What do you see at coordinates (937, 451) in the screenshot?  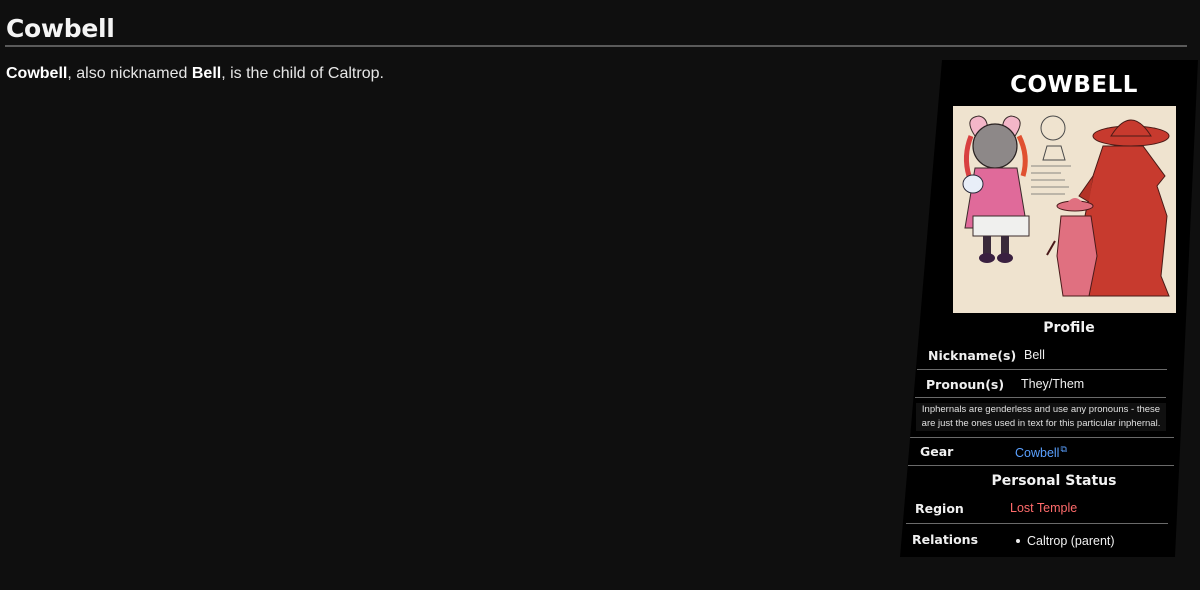 I see `gear-label: Gear` at bounding box center [937, 451].